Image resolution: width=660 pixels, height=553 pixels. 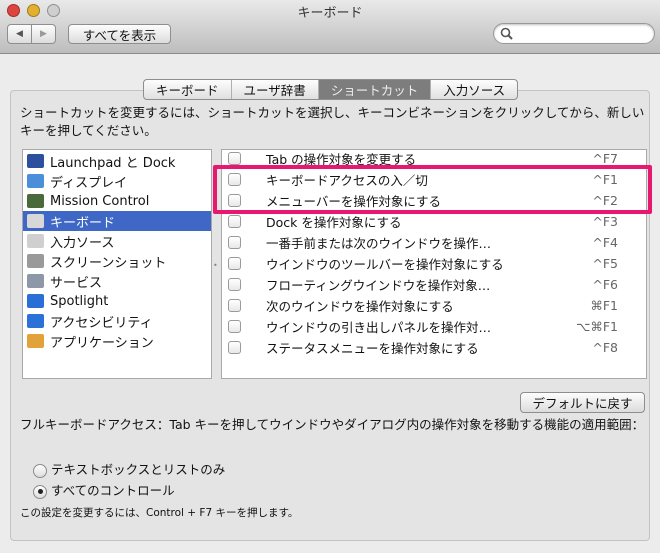 I want to click on category-item: ディスプレイ, so click(x=117, y=181).